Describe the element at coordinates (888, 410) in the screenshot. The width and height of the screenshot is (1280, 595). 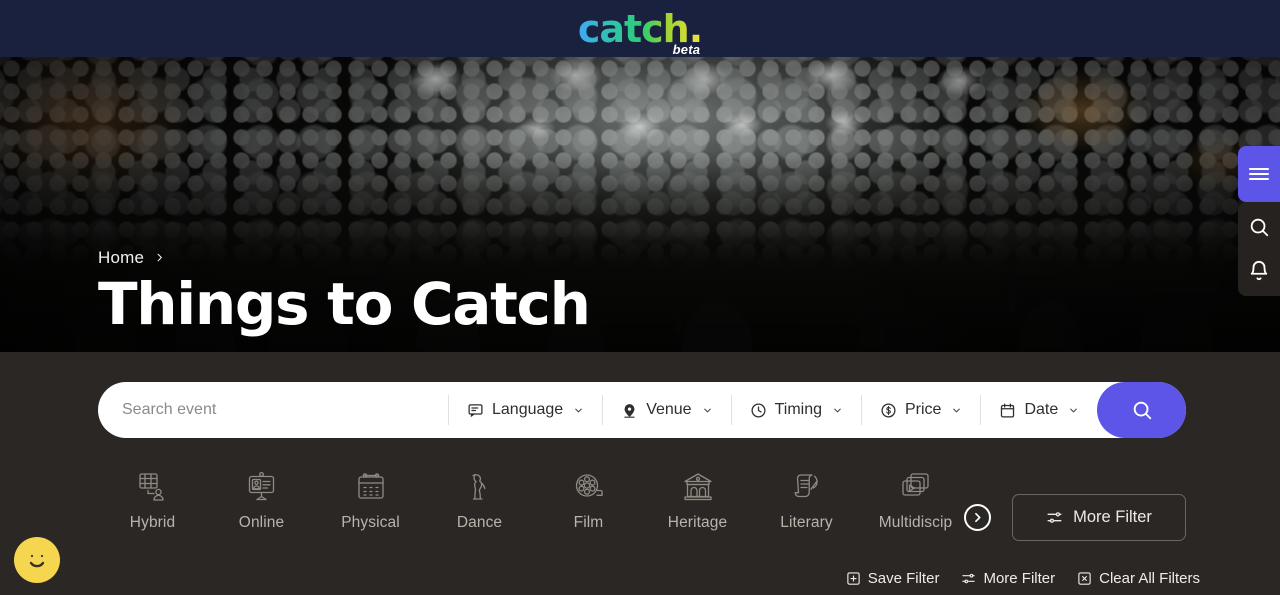
I see `dollar-circle-icon` at that location.